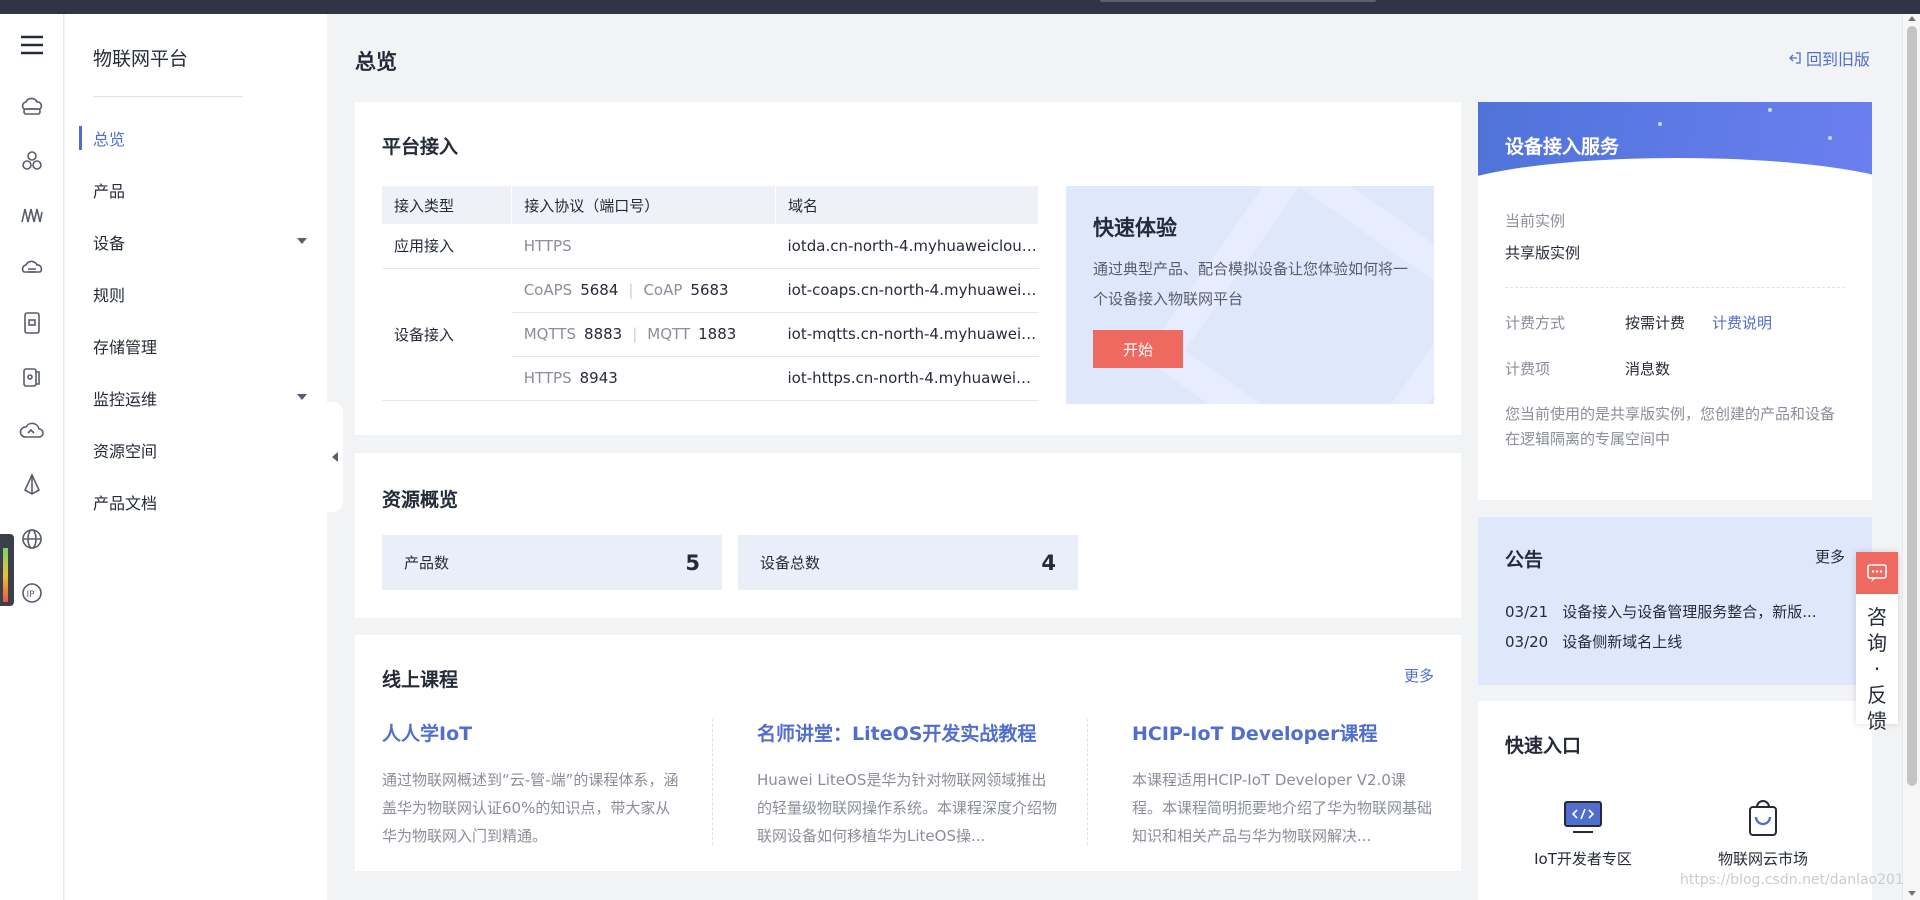  What do you see at coordinates (1527, 642) in the screenshot?
I see `notice-date: 03/20` at bounding box center [1527, 642].